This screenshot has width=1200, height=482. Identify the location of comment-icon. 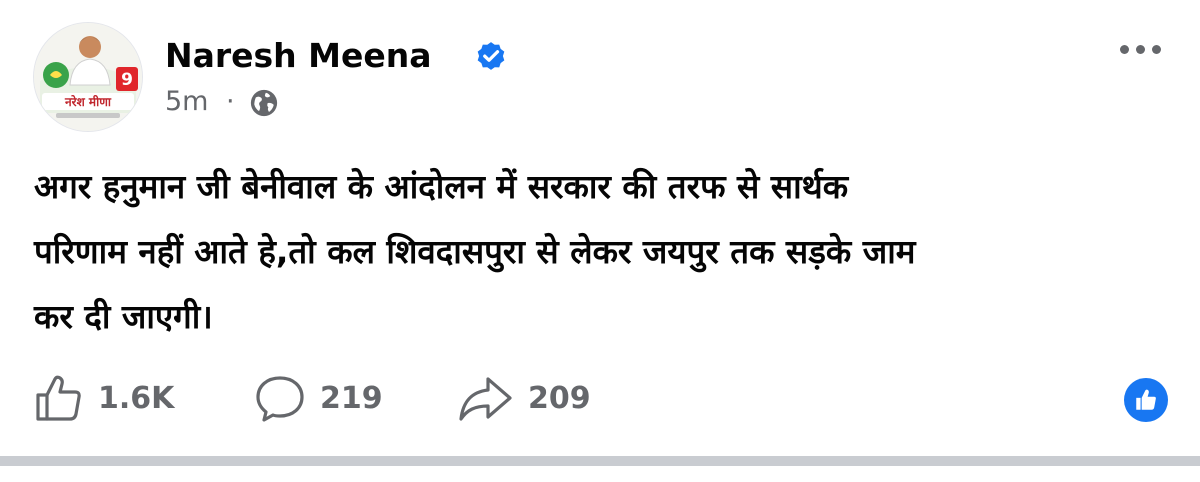
(280, 399).